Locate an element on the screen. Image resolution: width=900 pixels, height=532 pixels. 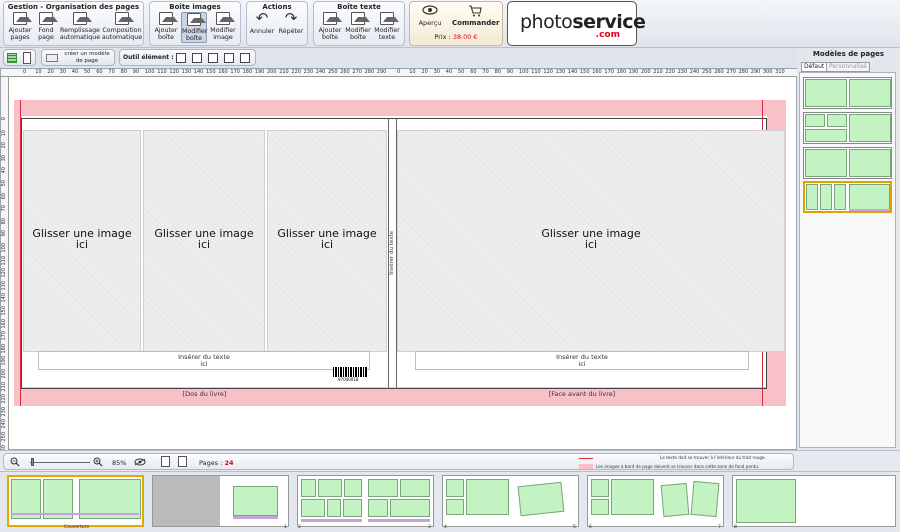
zoom-in-icon is located at coordinates (98, 462).